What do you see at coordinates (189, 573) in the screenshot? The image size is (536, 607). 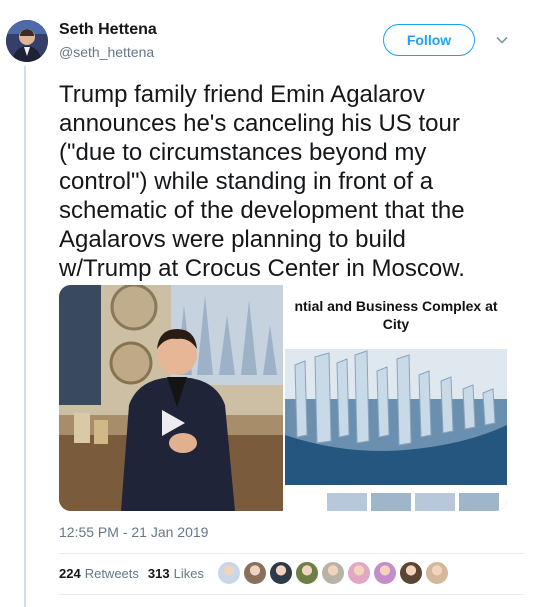 I see `likes-label: Likes` at bounding box center [189, 573].